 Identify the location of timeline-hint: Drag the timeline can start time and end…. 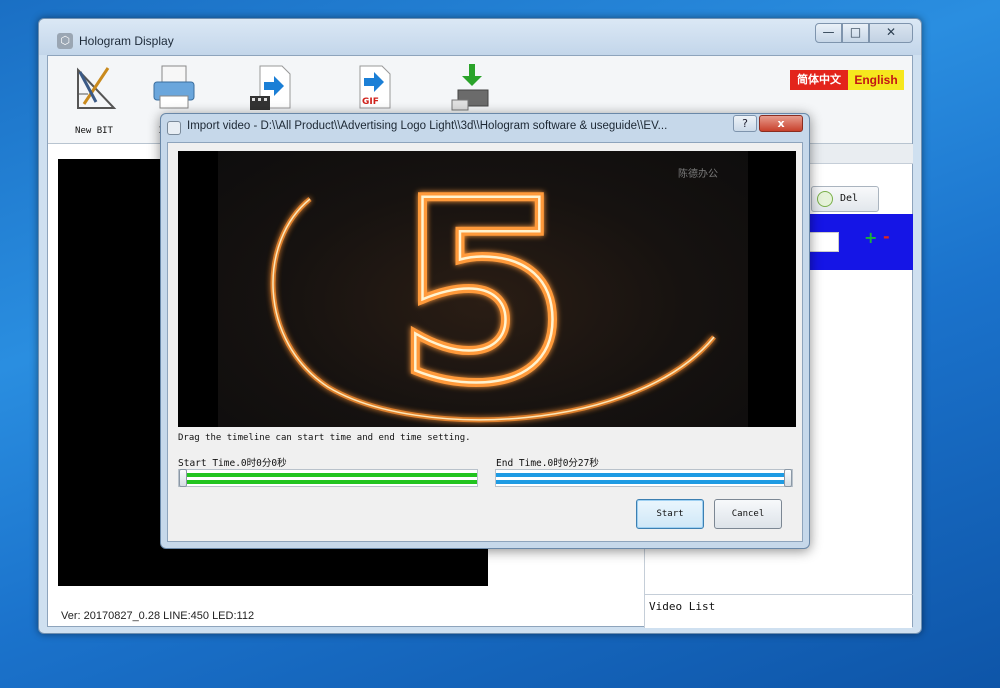
(324, 438).